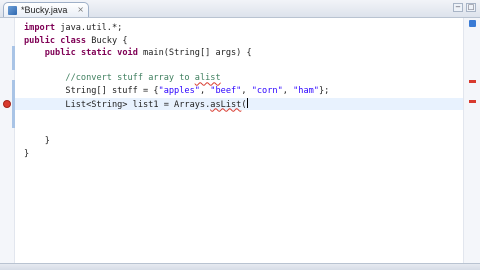  Describe the element at coordinates (306, 90) in the screenshot. I see `code-token: "ham"` at that location.